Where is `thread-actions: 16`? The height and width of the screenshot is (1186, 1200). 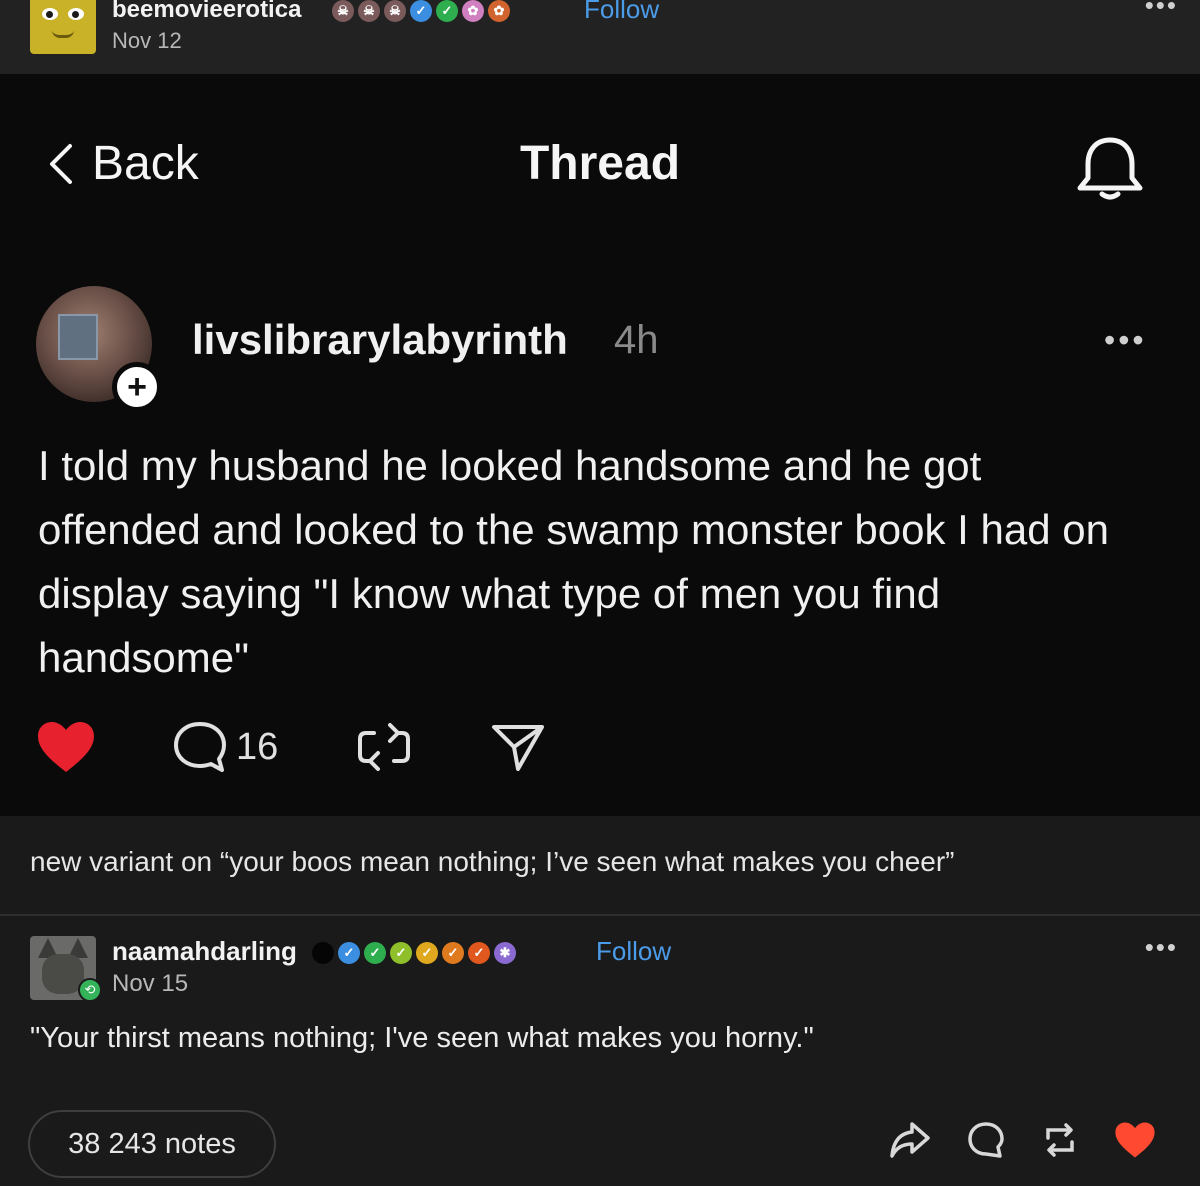
thread-actions: 16 is located at coordinates (291, 747).